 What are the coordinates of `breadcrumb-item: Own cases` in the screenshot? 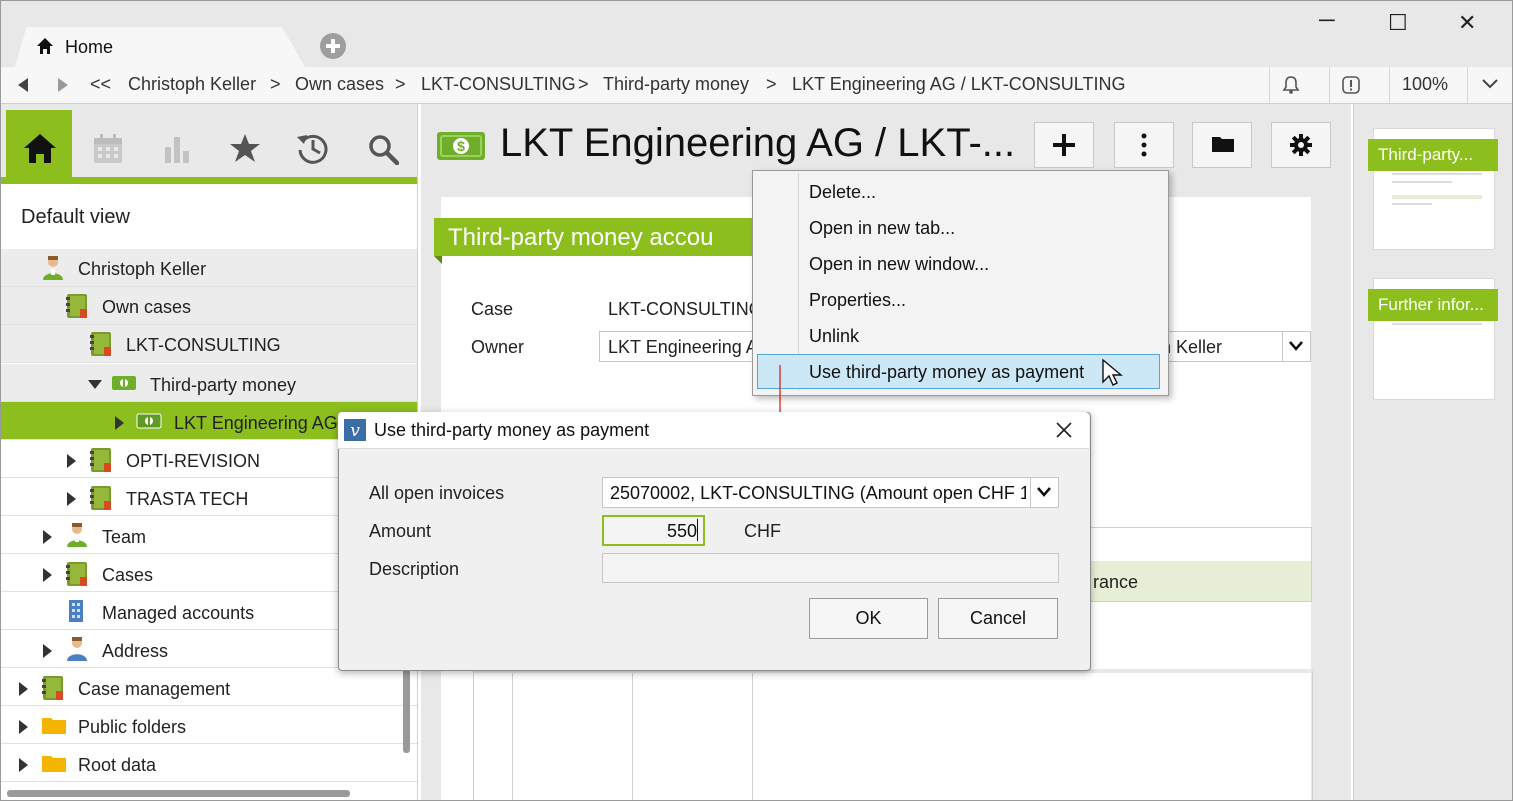 It's located at (339, 84).